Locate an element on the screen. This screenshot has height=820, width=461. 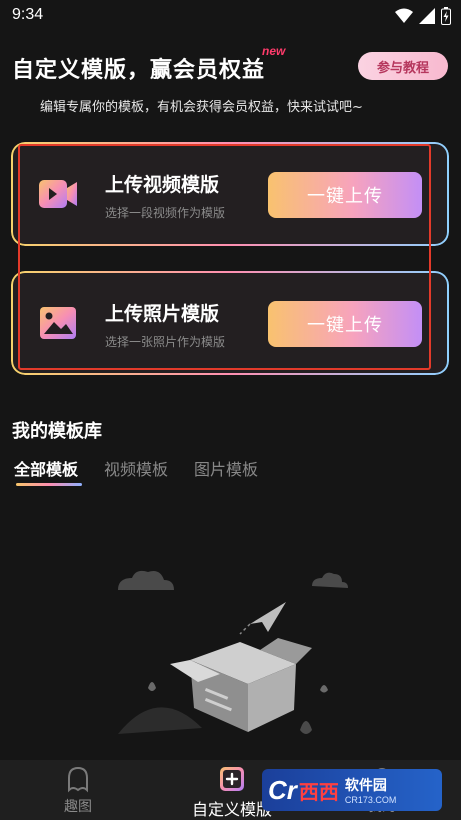
page-headline: 自定义模版，赢会员权益 is located at coordinates (139, 70).